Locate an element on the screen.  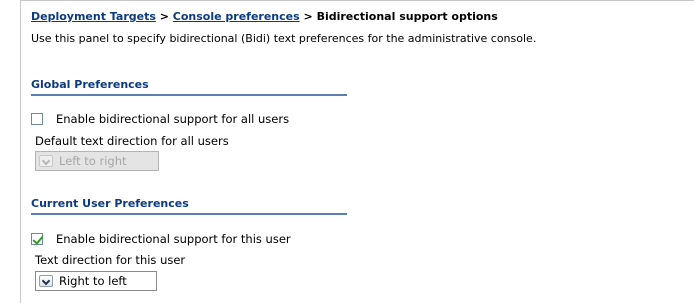
global-direction-select: Left to right is located at coordinates (97, 161).